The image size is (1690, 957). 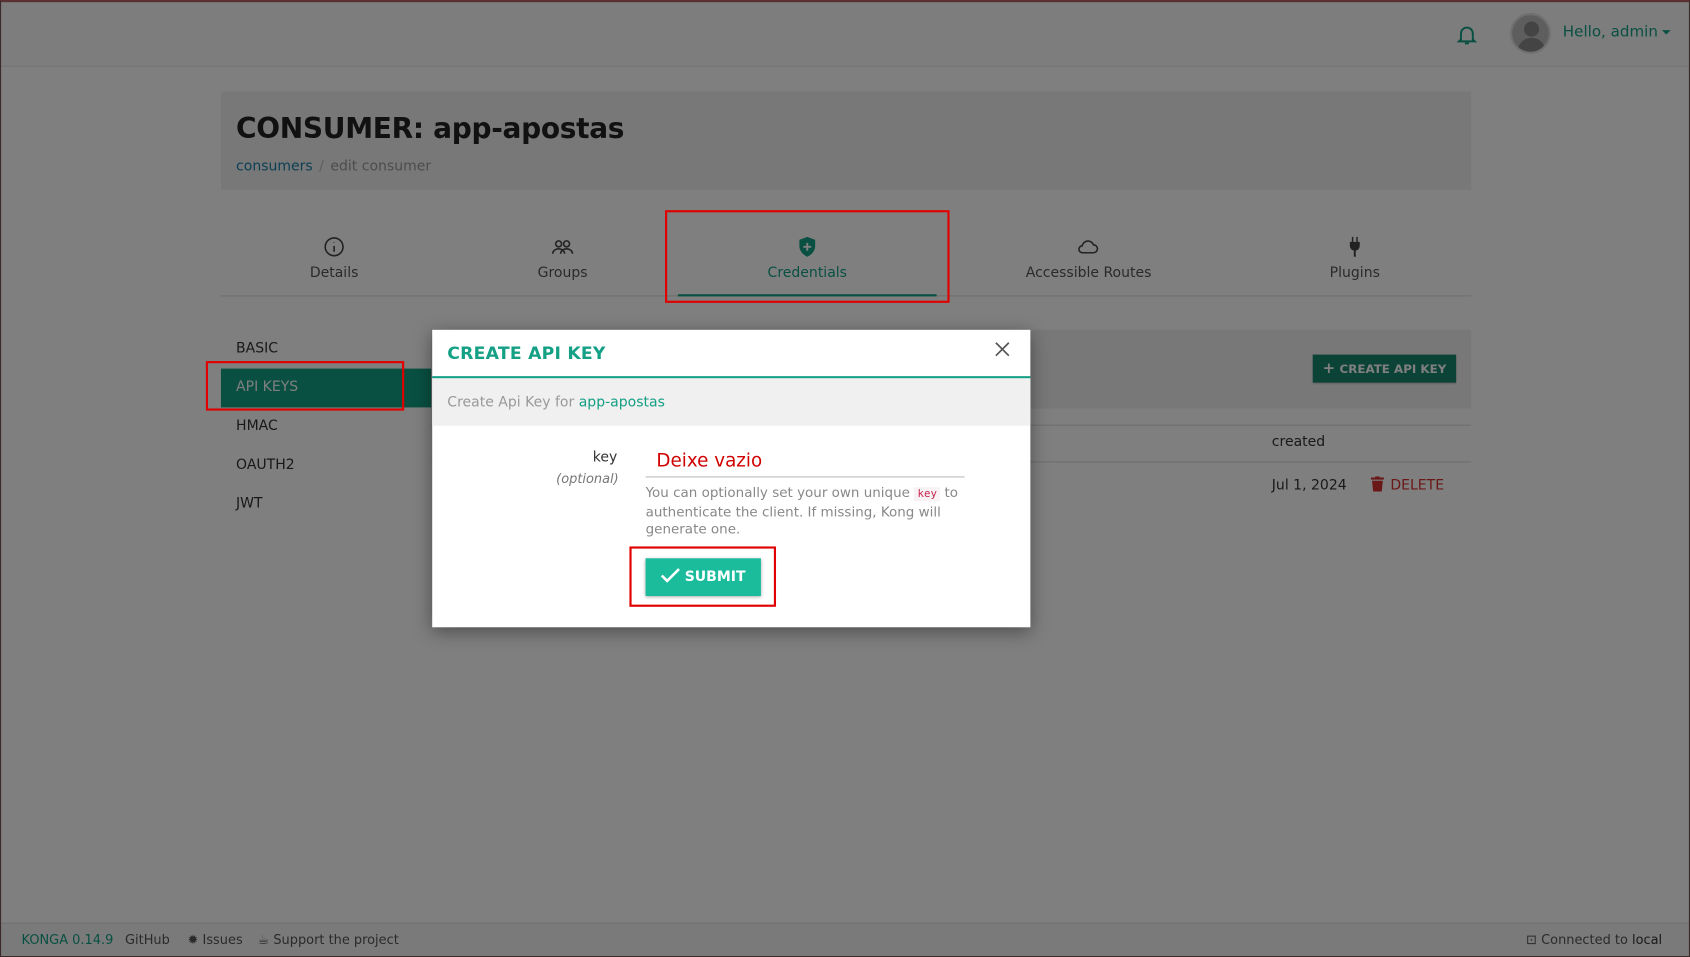 What do you see at coordinates (671, 575) in the screenshot?
I see `check-icon` at bounding box center [671, 575].